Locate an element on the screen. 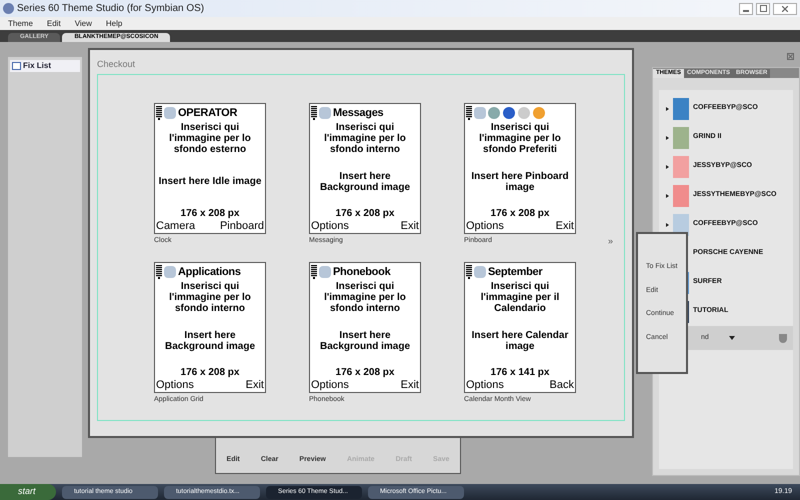  menu-item: View is located at coordinates (83, 24).